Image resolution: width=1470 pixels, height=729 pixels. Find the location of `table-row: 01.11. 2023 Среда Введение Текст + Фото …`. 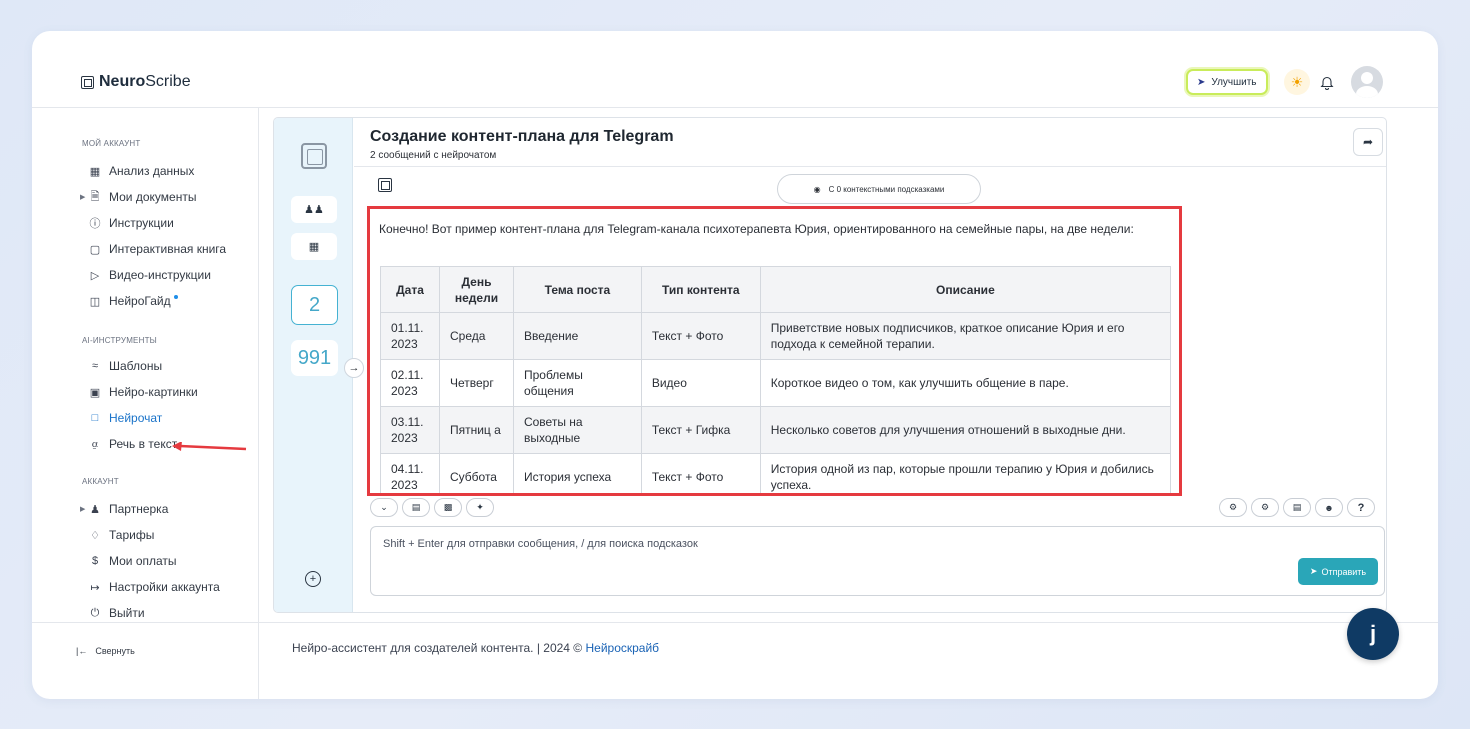

table-row: 01.11. 2023 Среда Введение Текст + Фото … is located at coordinates (776, 336).